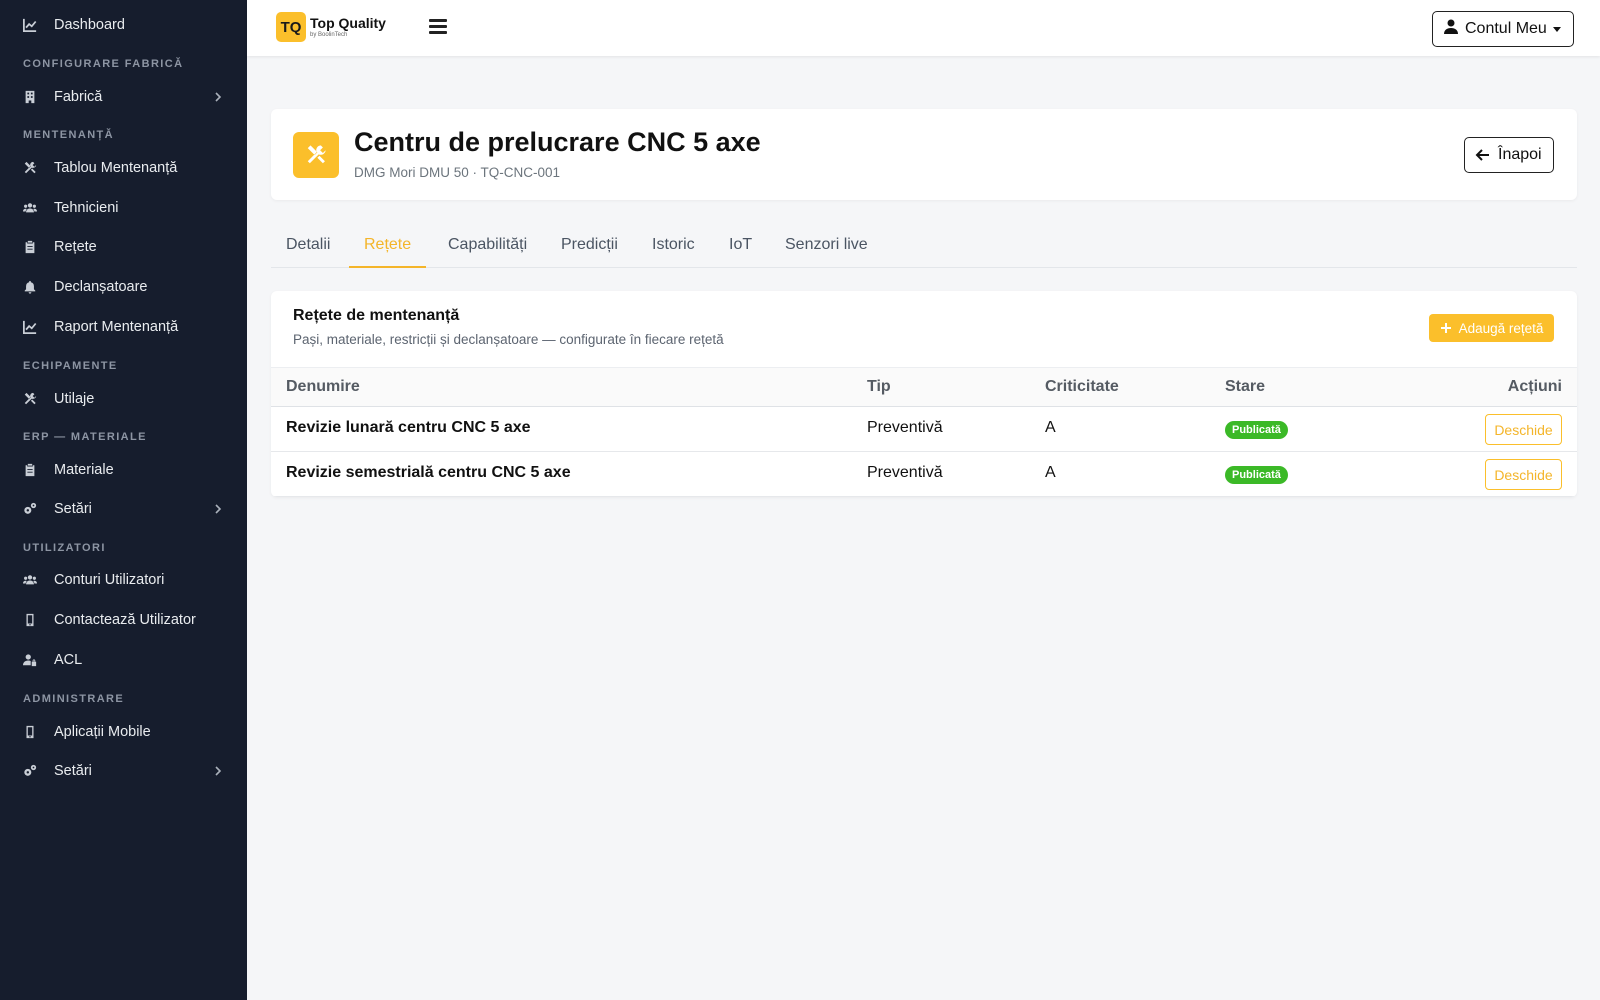 This screenshot has height=1000, width=1600. What do you see at coordinates (438, 28) in the screenshot?
I see `menu-toggle-icon` at bounding box center [438, 28].